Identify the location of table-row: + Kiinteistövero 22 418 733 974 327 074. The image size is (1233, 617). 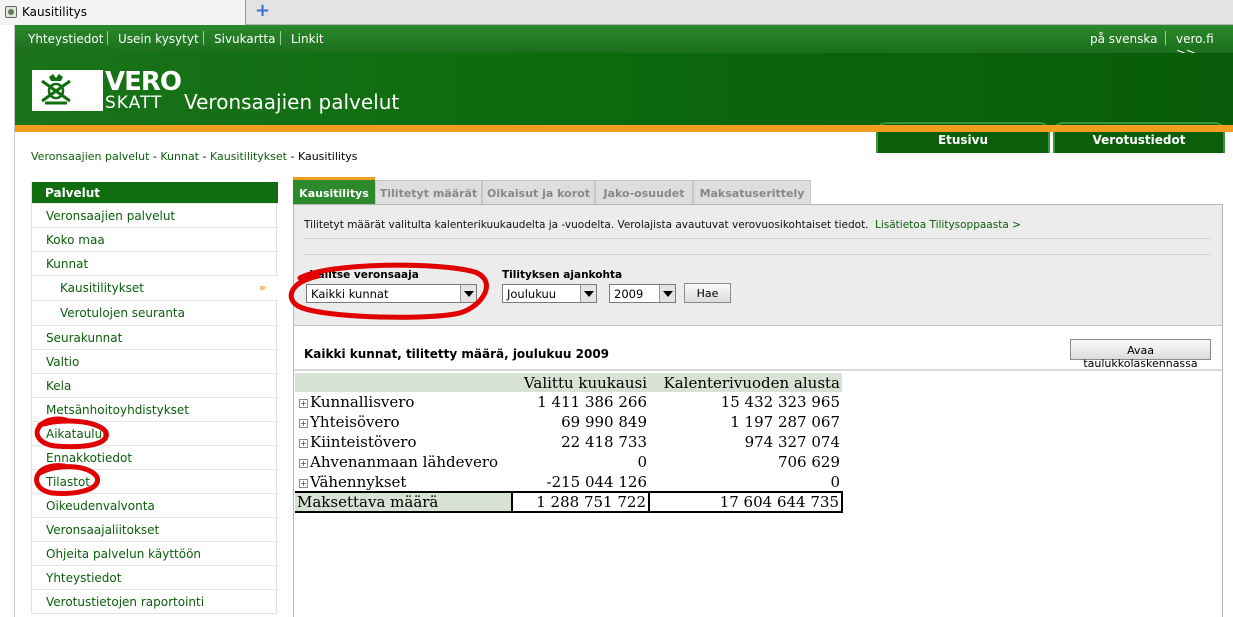
(568, 442).